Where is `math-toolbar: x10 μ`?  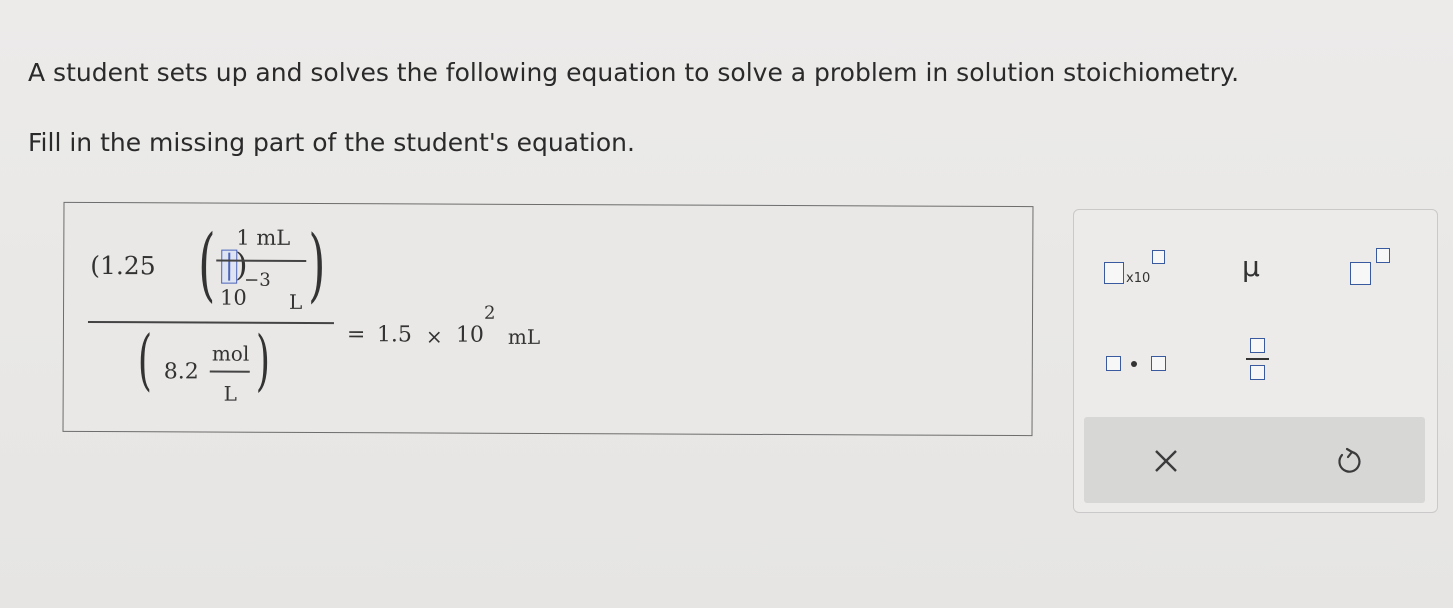 math-toolbar: x10 μ is located at coordinates (1255, 361).